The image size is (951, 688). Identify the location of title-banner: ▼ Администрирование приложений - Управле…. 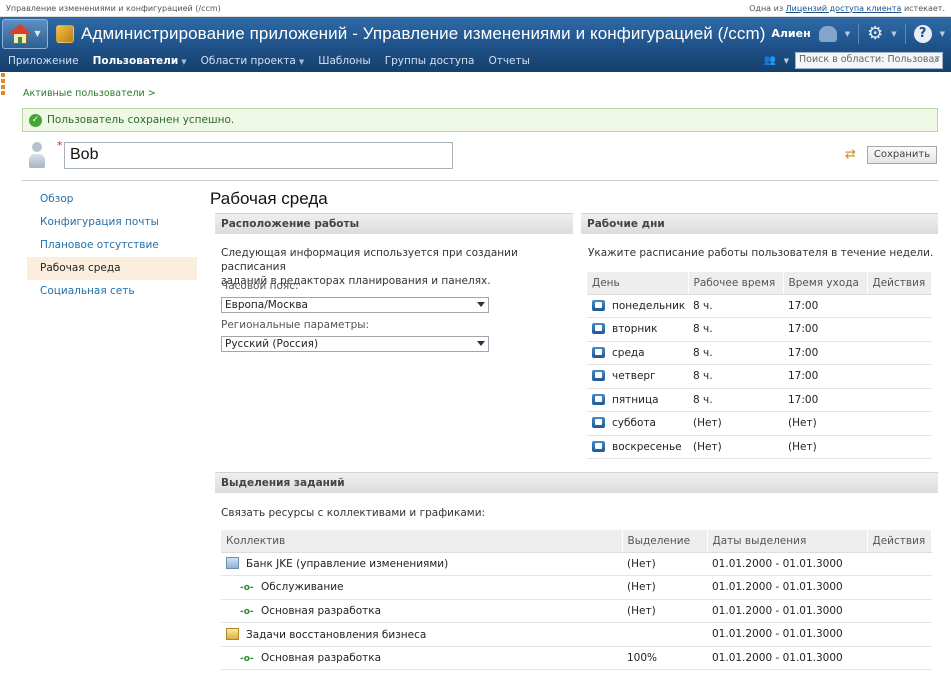
(475, 33).